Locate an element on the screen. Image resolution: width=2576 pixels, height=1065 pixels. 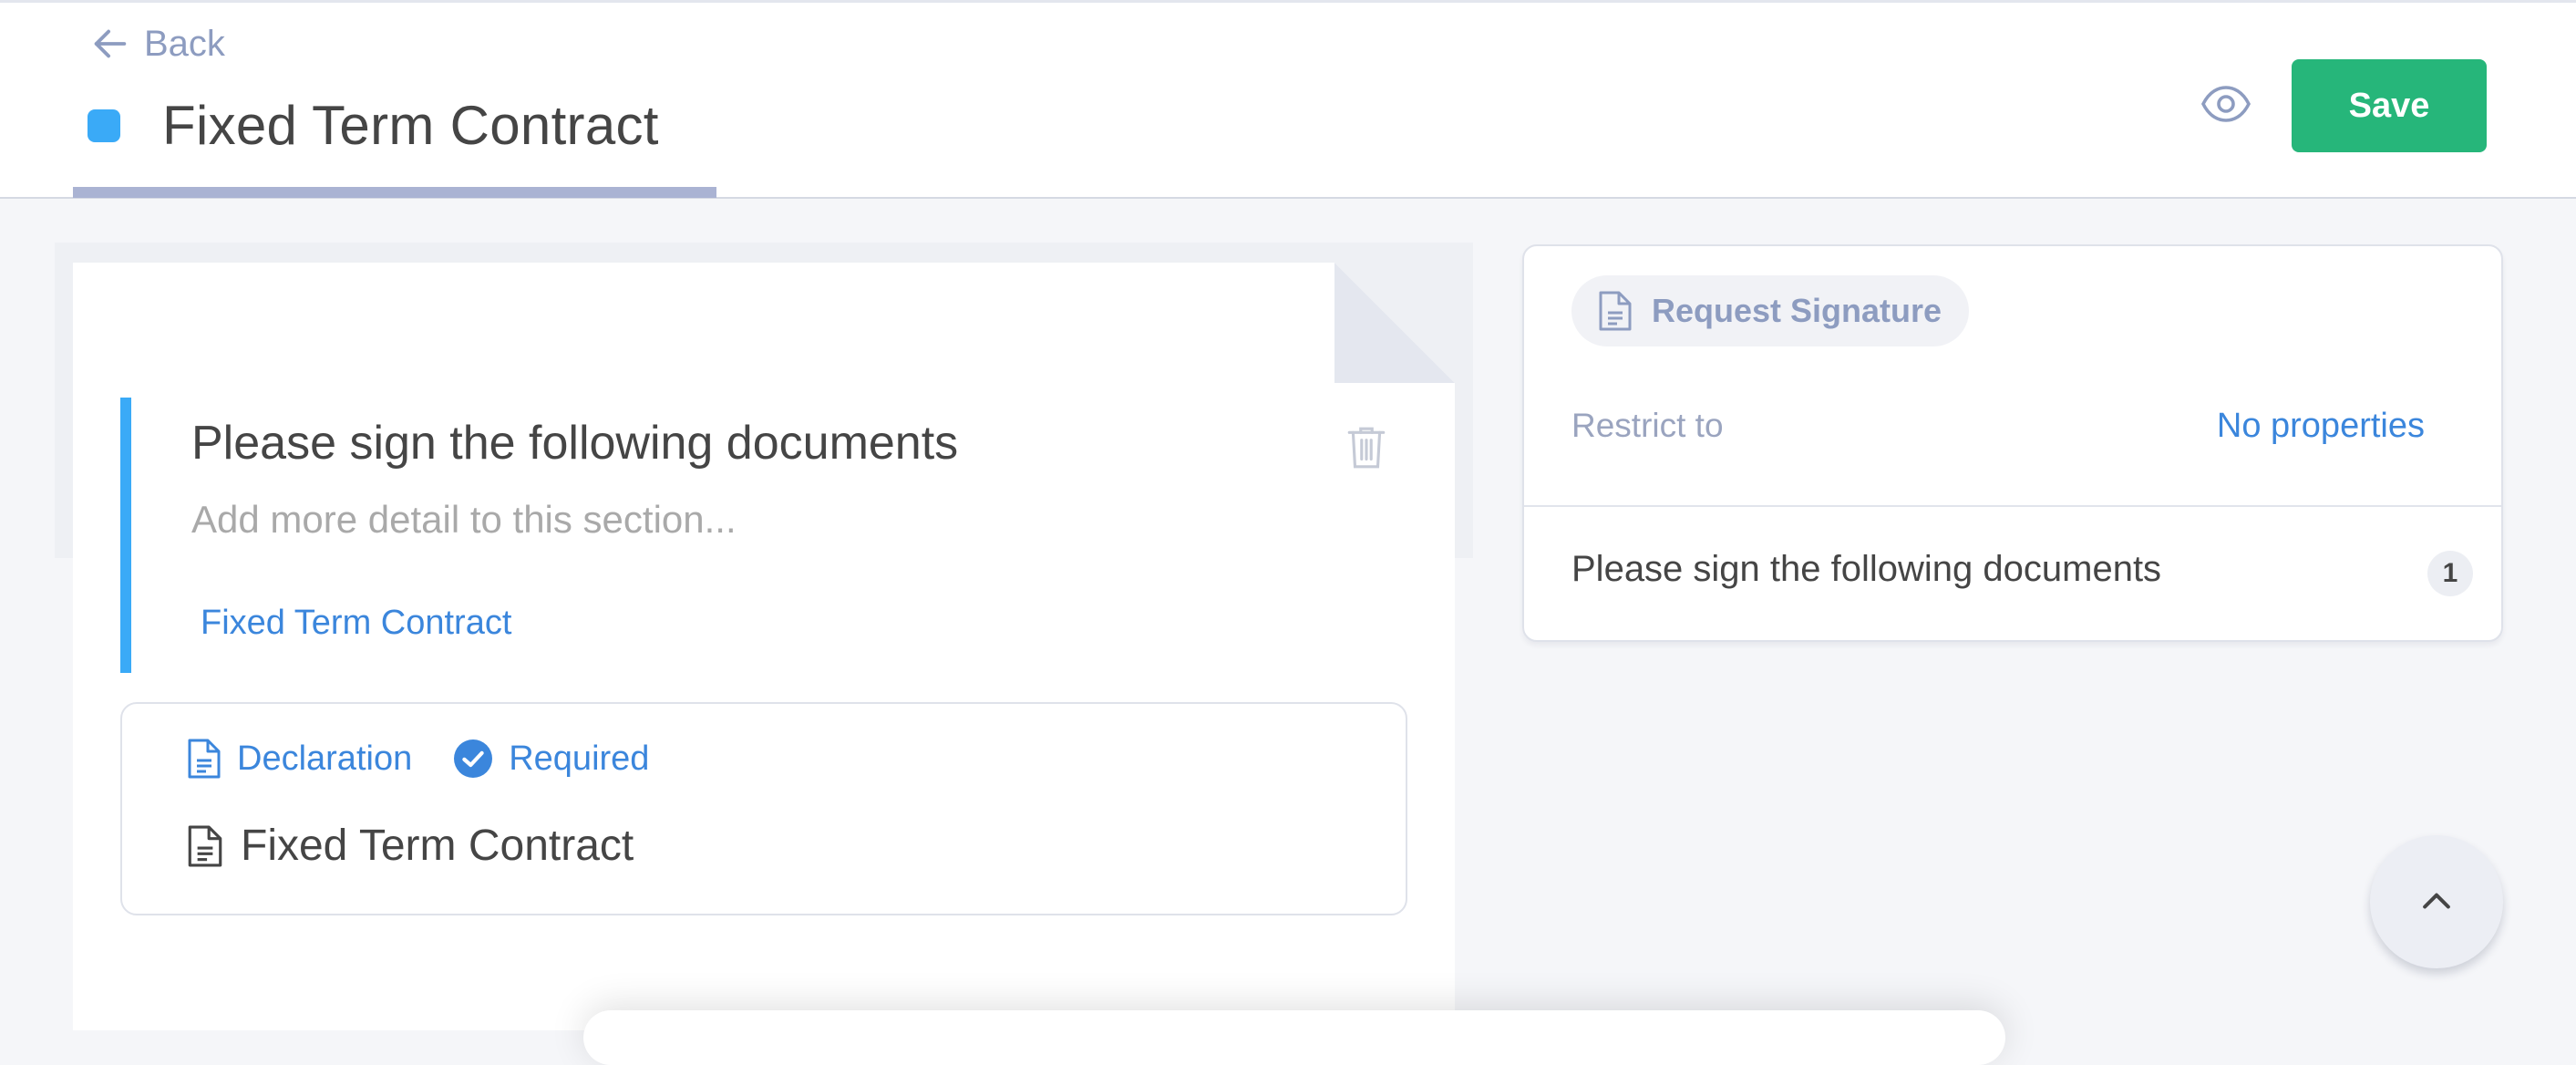
back-link: Back is located at coordinates (157, 44).